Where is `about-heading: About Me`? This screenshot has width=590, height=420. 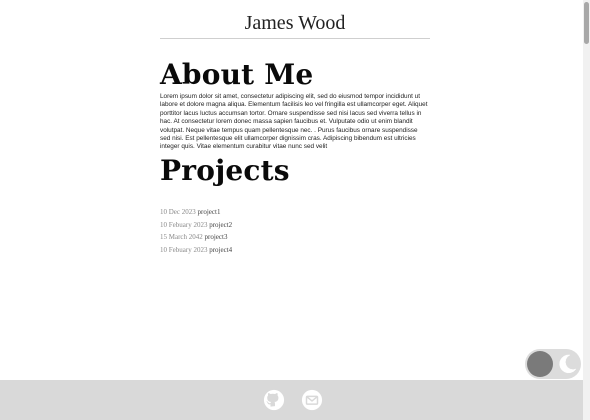 about-heading: About Me is located at coordinates (237, 74).